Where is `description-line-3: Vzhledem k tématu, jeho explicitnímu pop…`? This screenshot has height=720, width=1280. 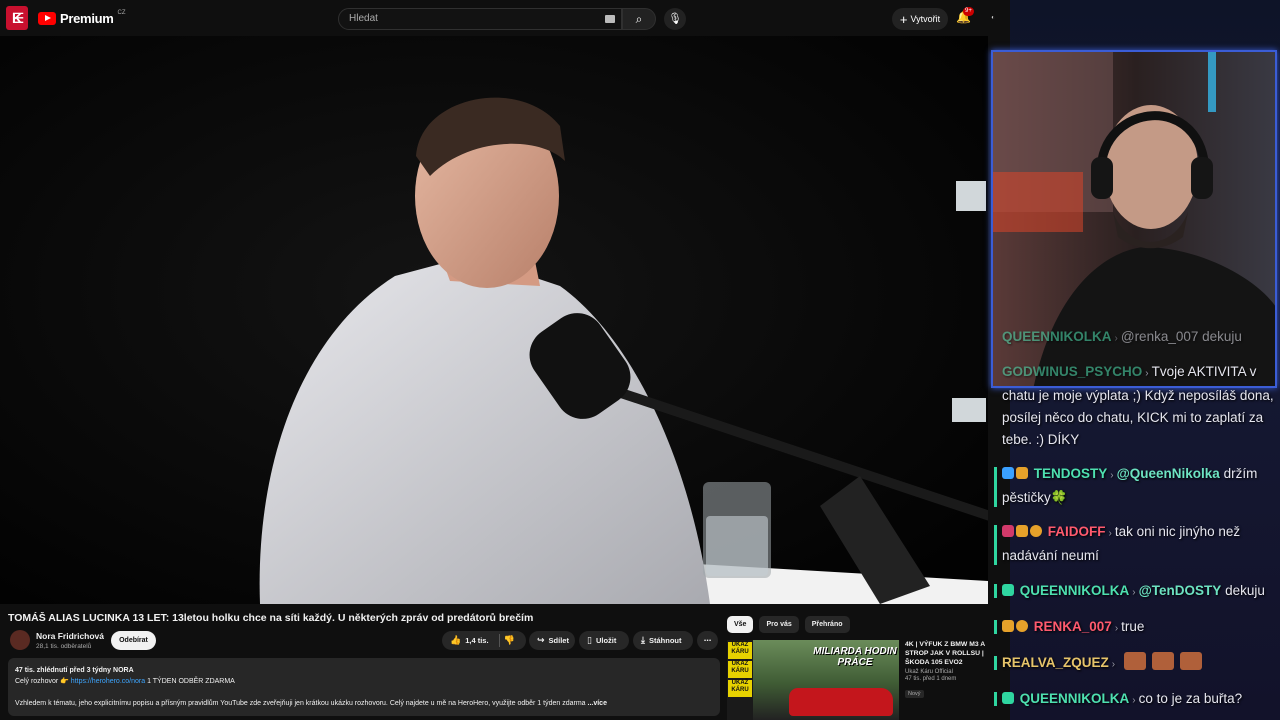
description-line-3: Vzhledem k tématu, jeho explicitnímu pop… is located at coordinates (364, 703).